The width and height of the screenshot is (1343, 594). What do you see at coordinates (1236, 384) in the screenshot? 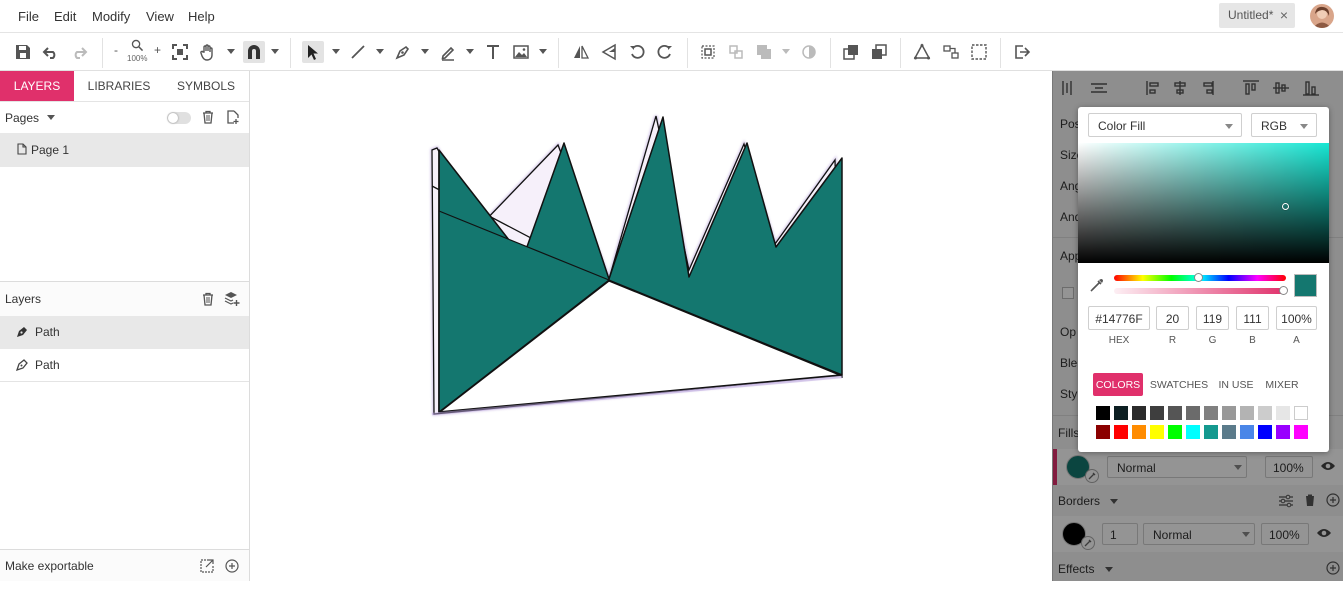
I see `tab-in-use: IN USE` at bounding box center [1236, 384].